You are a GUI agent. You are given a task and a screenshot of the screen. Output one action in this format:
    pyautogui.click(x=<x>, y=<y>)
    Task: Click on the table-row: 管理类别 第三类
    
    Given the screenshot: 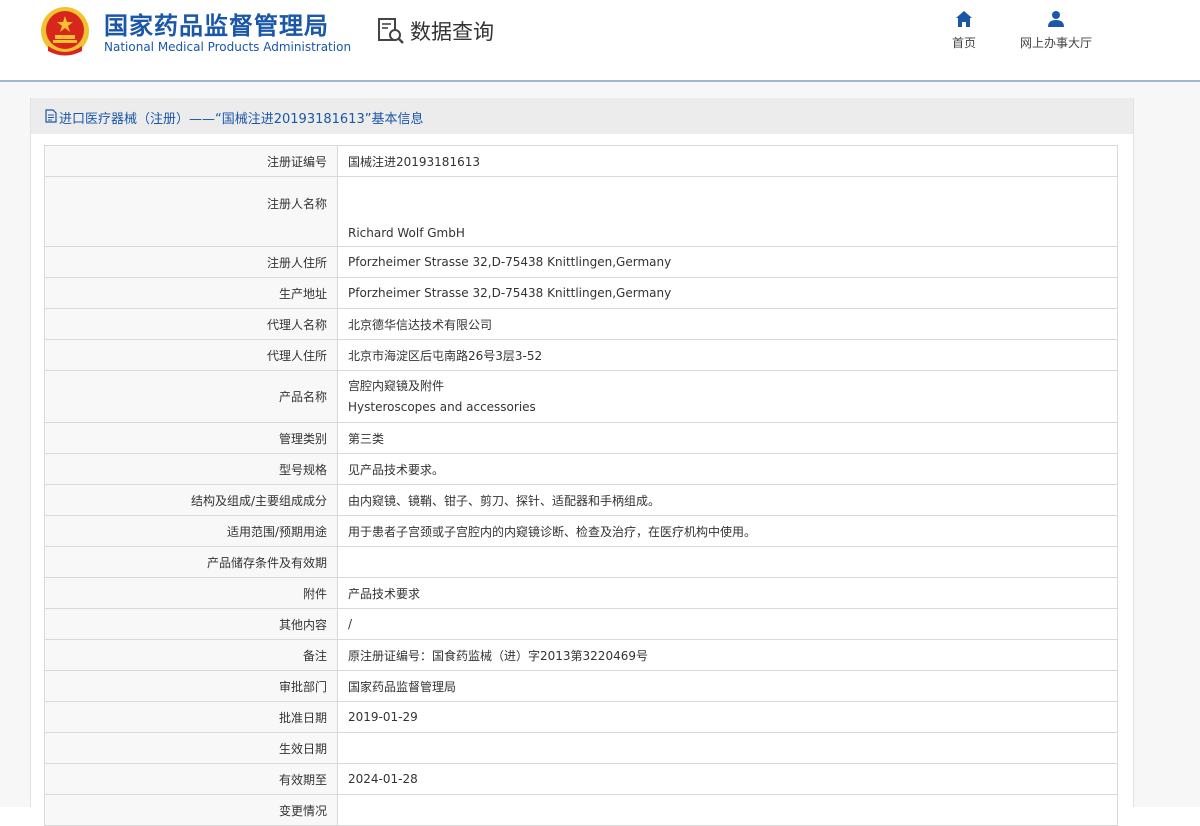 What is the action you would take?
    pyautogui.click(x=581, y=438)
    